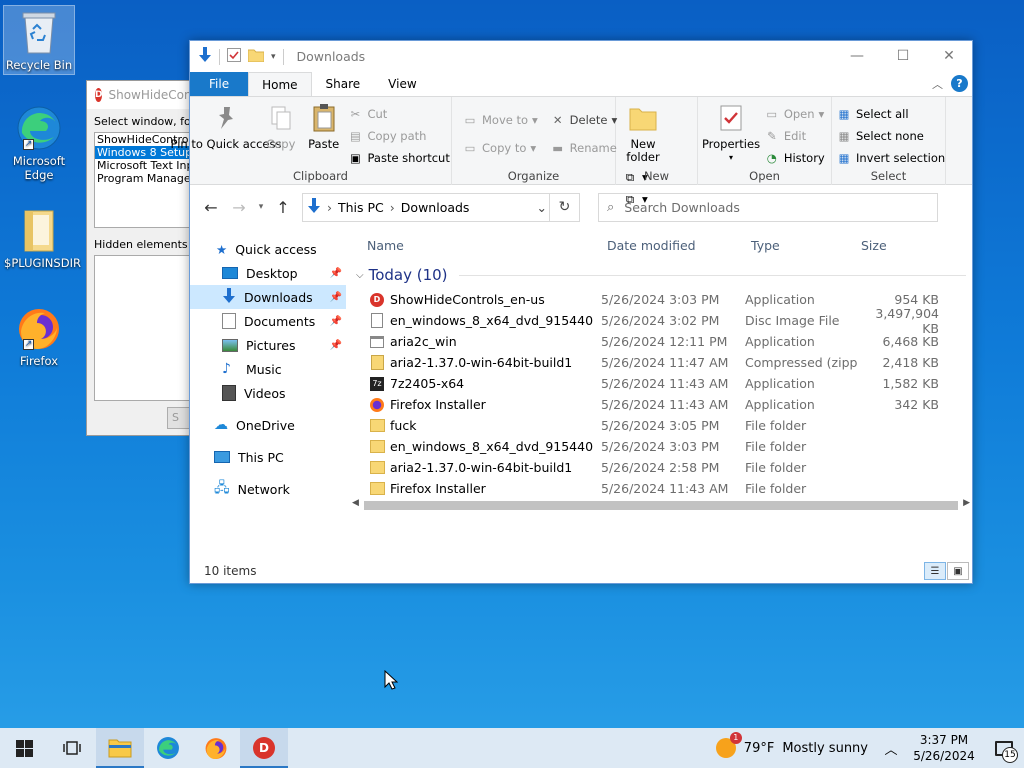 The height and width of the screenshot is (768, 1024). I want to click on taskbar-firefox, so click(216, 748).